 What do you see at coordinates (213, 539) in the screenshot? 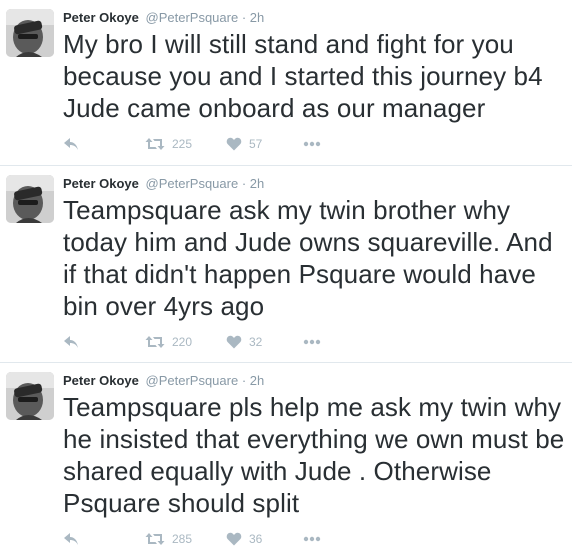
I see `tweet-actions: 285 36` at bounding box center [213, 539].